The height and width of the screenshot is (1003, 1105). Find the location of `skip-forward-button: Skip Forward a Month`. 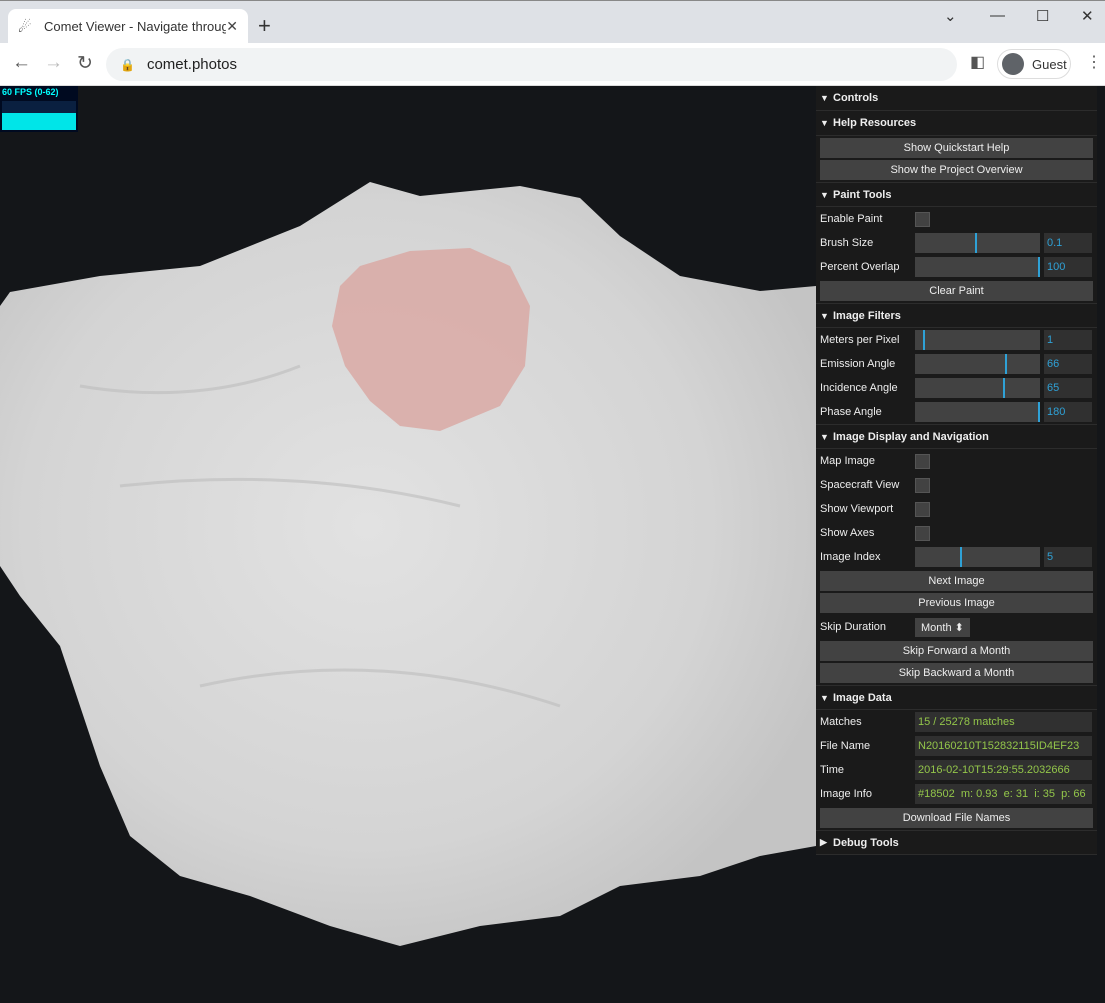

skip-forward-button: Skip Forward a Month is located at coordinates (956, 651).